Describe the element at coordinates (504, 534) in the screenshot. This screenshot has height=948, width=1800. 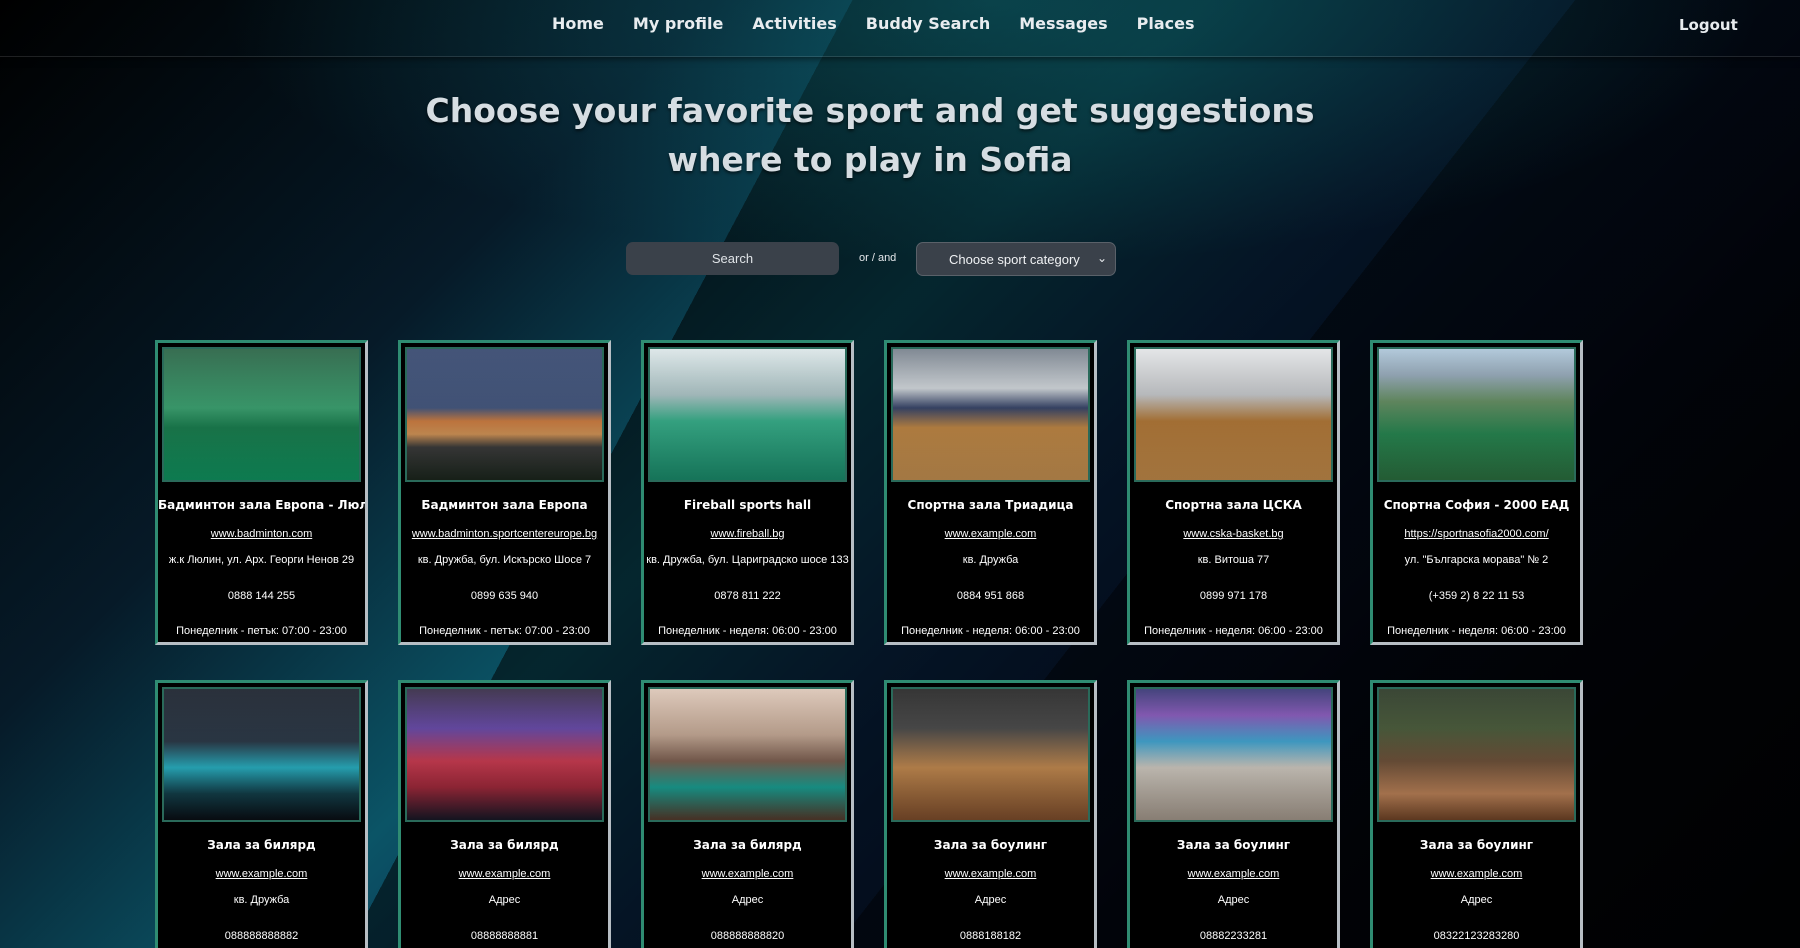
I see `place-website-link: www.badminton.sportcentereurope.bg` at that location.